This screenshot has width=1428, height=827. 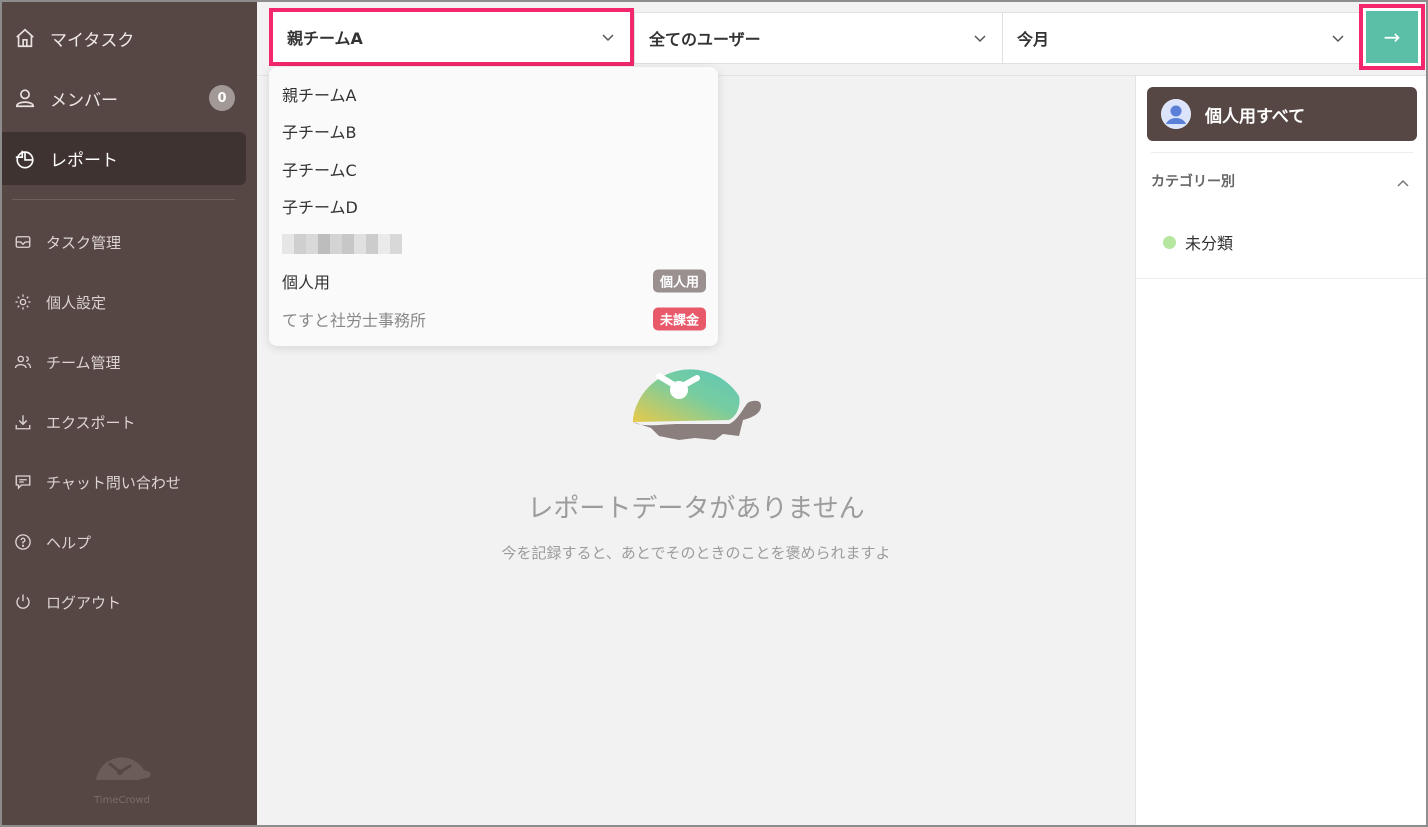 I want to click on option-label: てすと社労士事務所, so click(x=354, y=320).